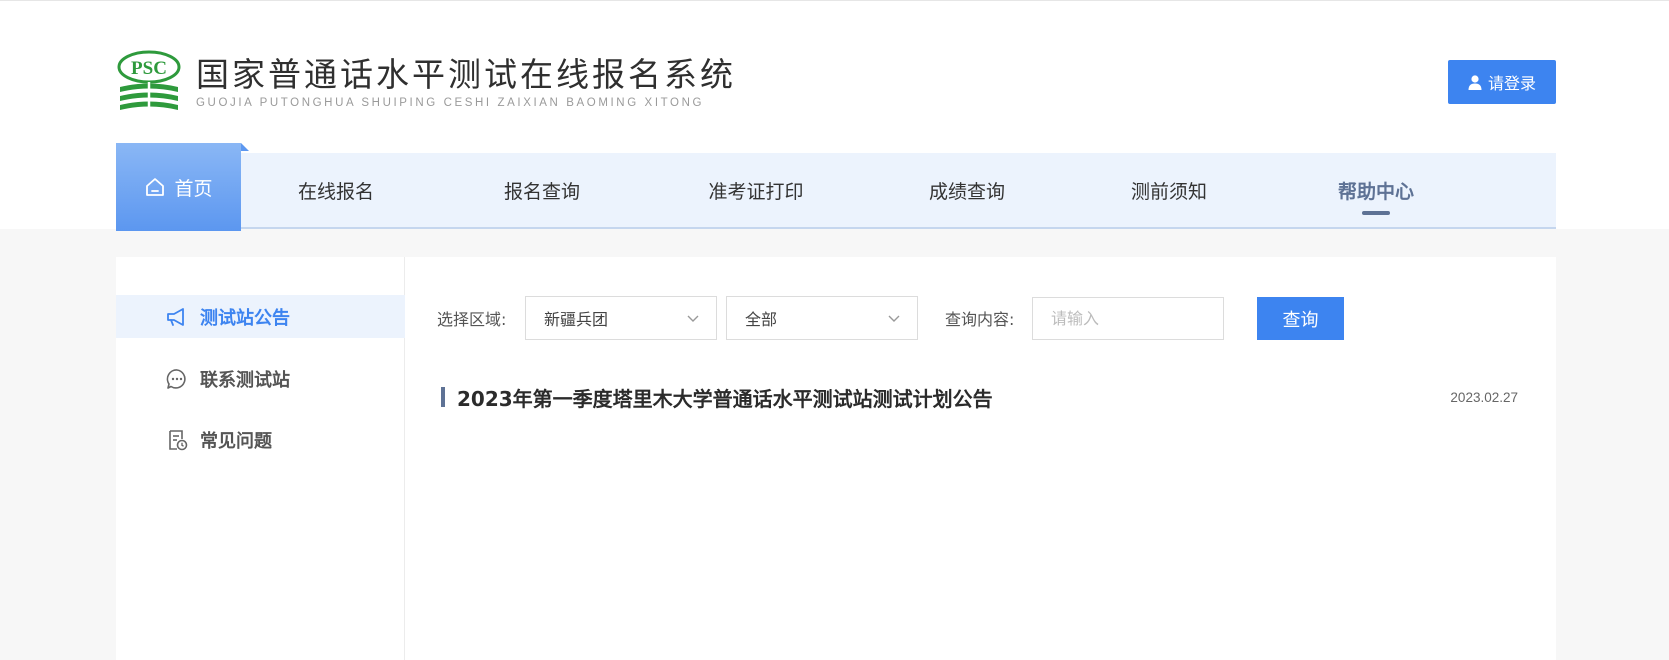 The width and height of the screenshot is (1669, 660). I want to click on search-input, so click(1128, 318).